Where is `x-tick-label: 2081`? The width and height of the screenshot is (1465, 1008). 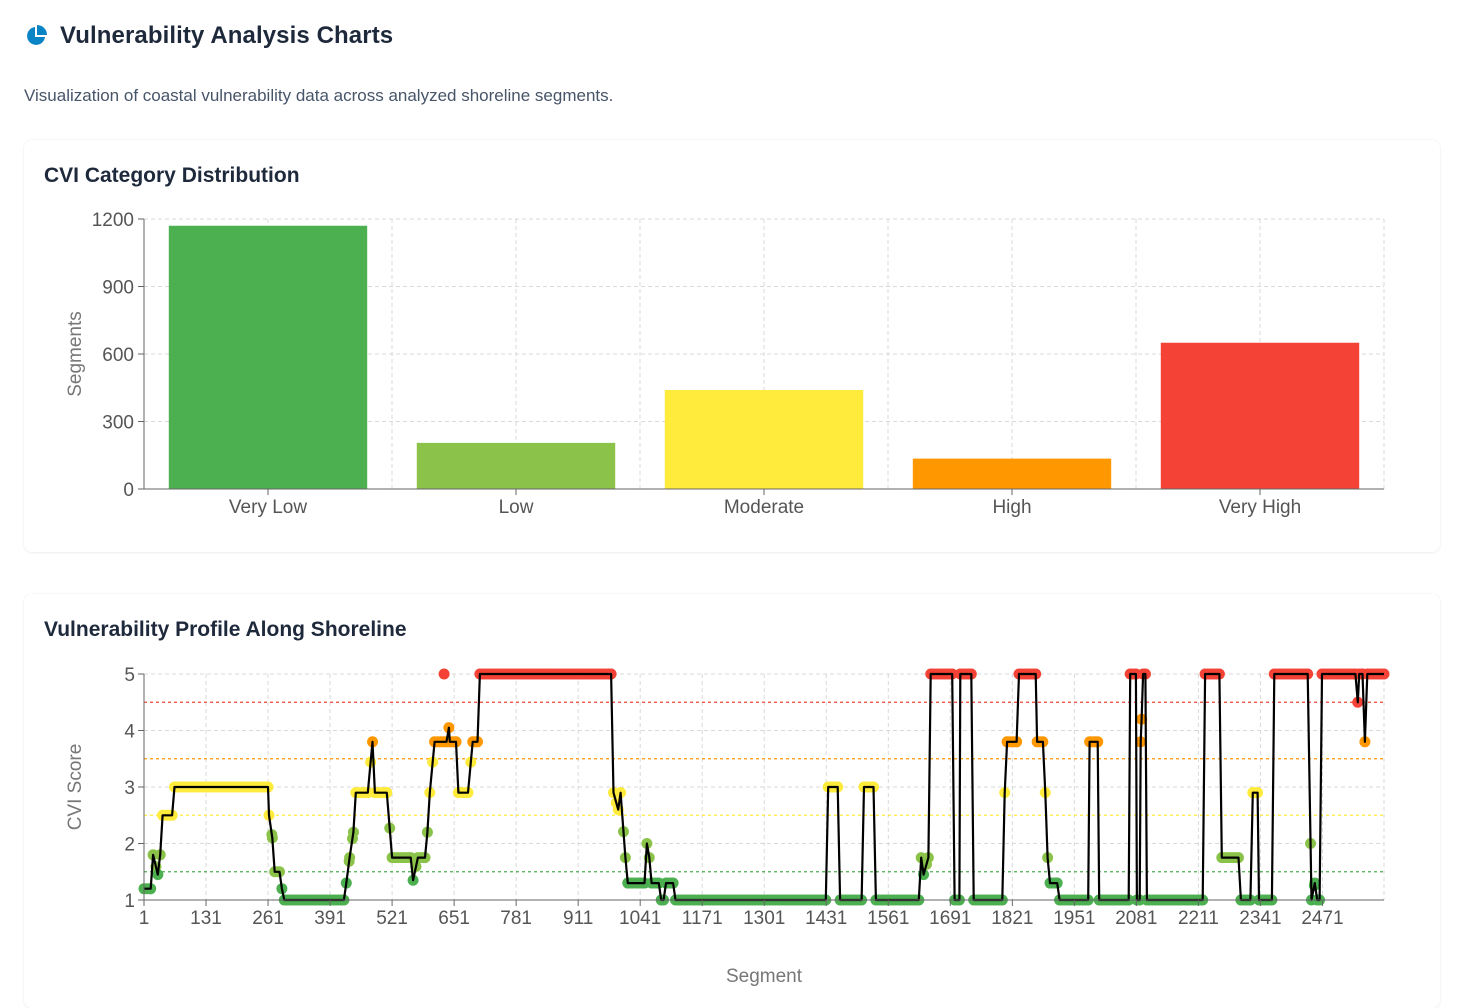
x-tick-label: 2081 is located at coordinates (1136, 918).